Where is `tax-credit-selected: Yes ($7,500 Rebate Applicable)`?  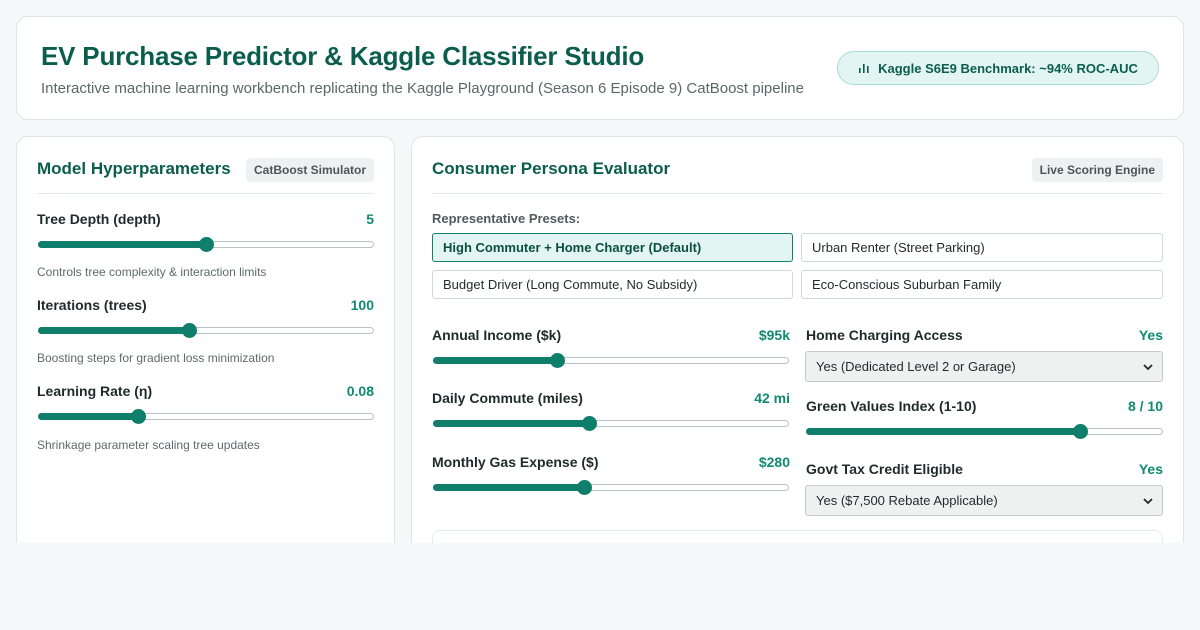 tax-credit-selected: Yes ($7,500 Rebate Applicable) is located at coordinates (907, 500).